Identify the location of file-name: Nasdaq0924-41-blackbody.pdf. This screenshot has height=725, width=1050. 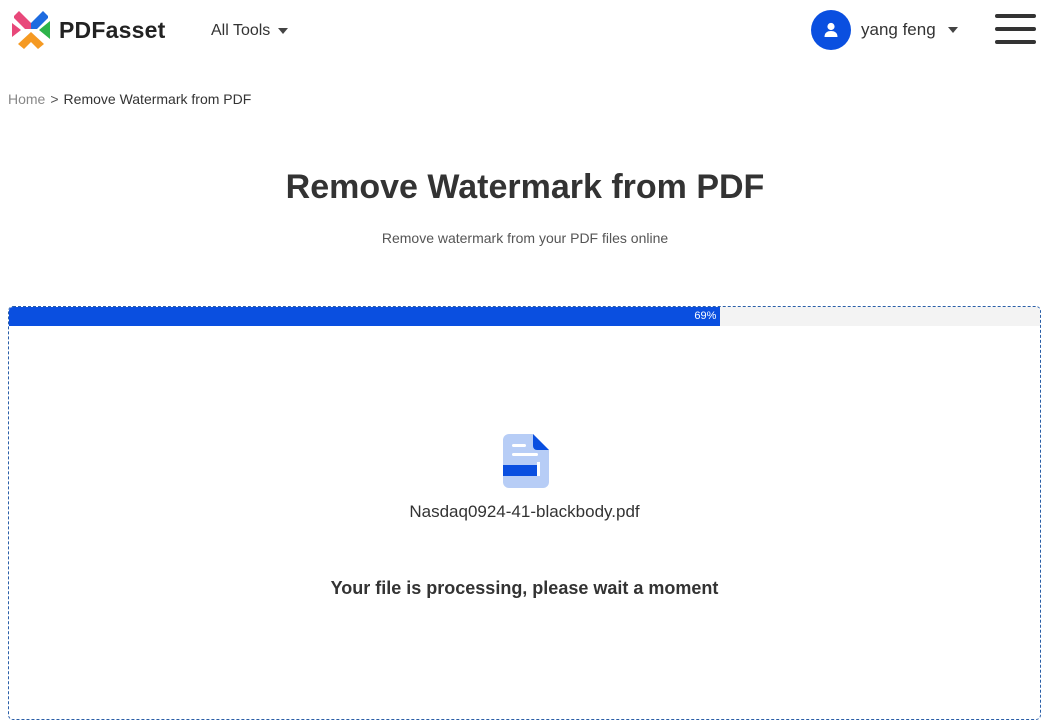
(524, 511).